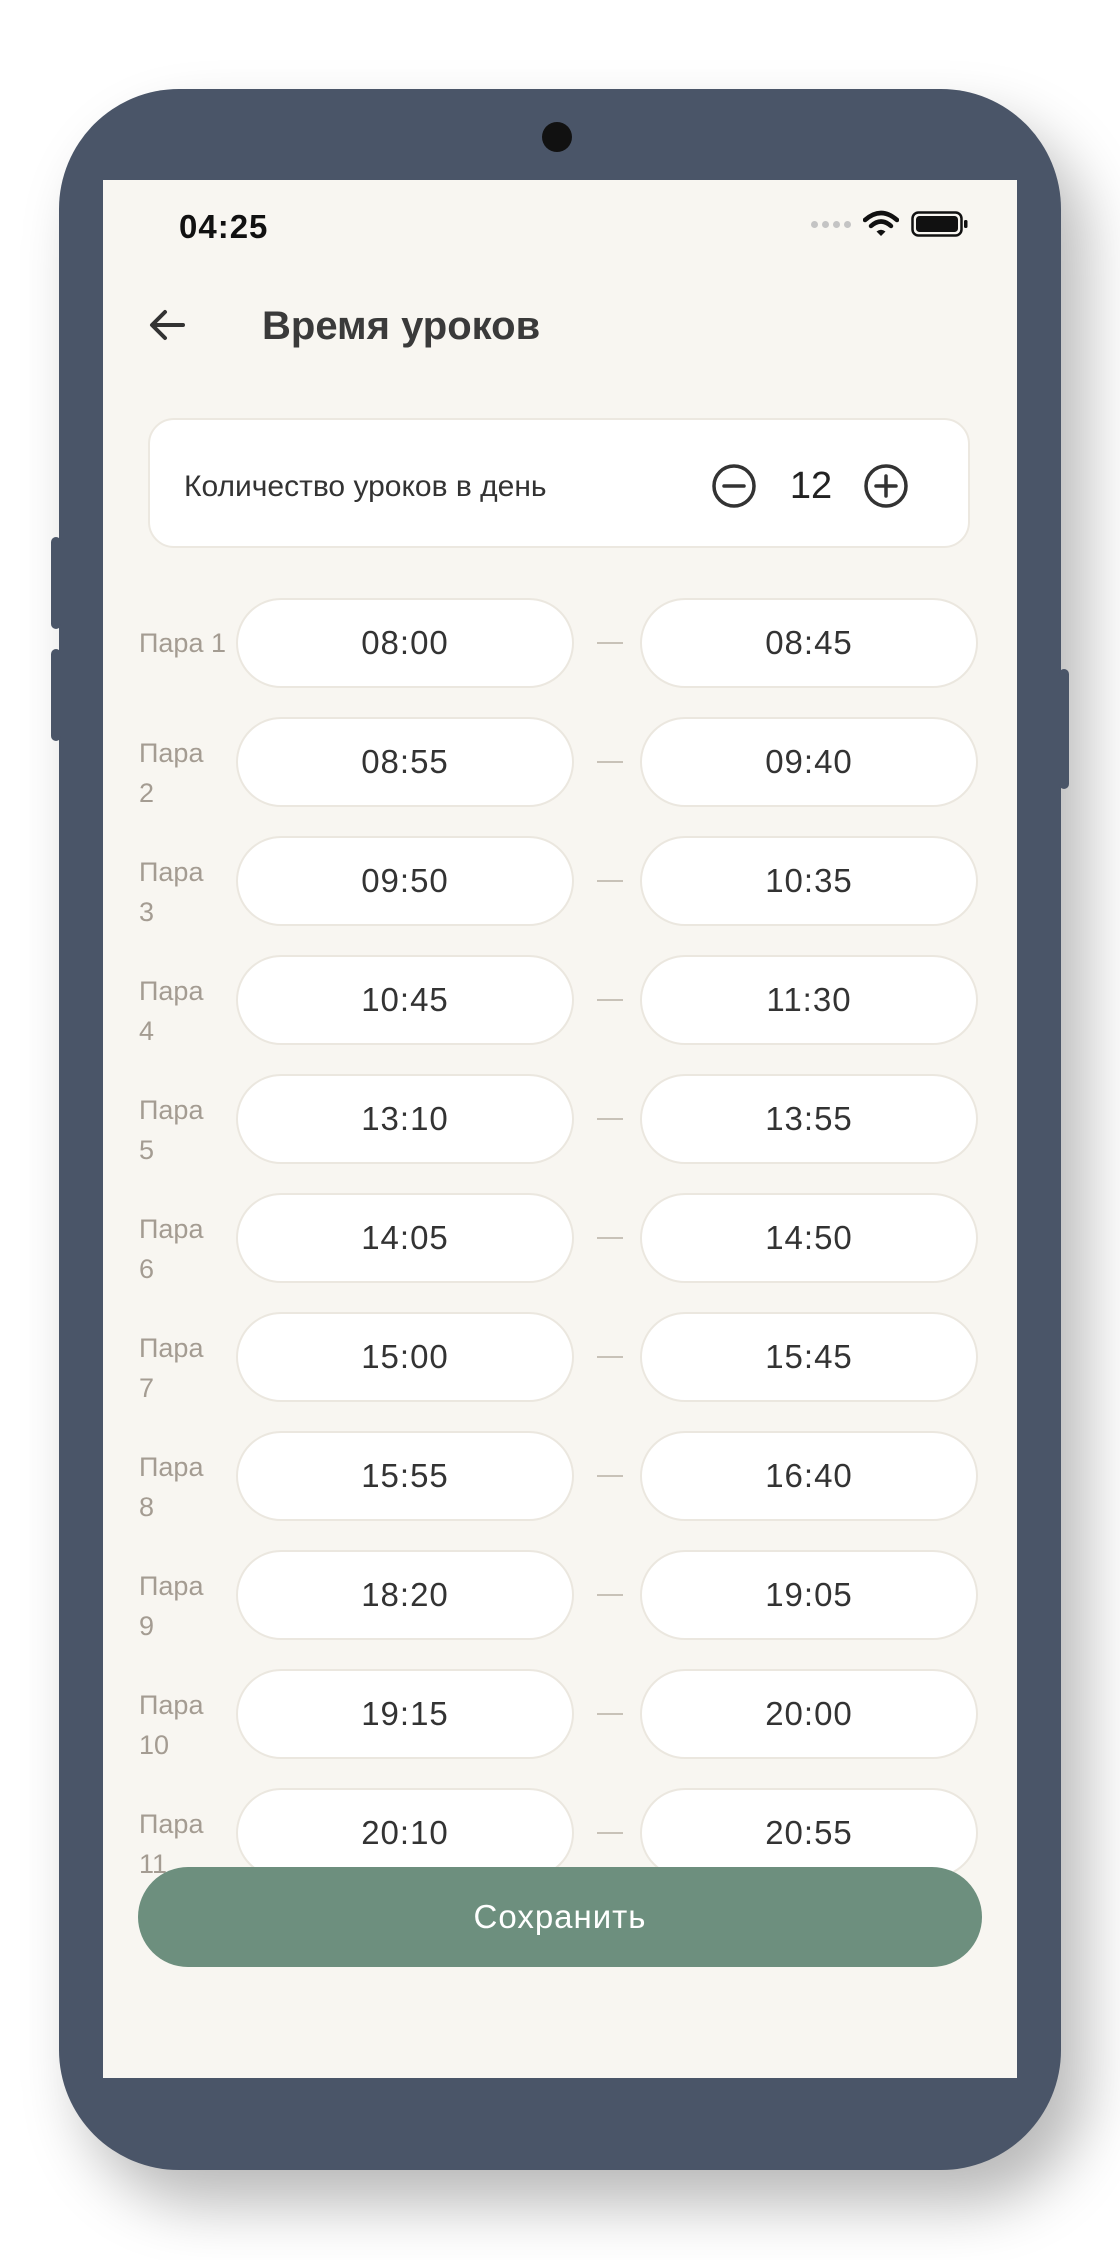 This screenshot has height=2260, width=1120. What do you see at coordinates (56, 695) in the screenshot?
I see `volume-down-button` at bounding box center [56, 695].